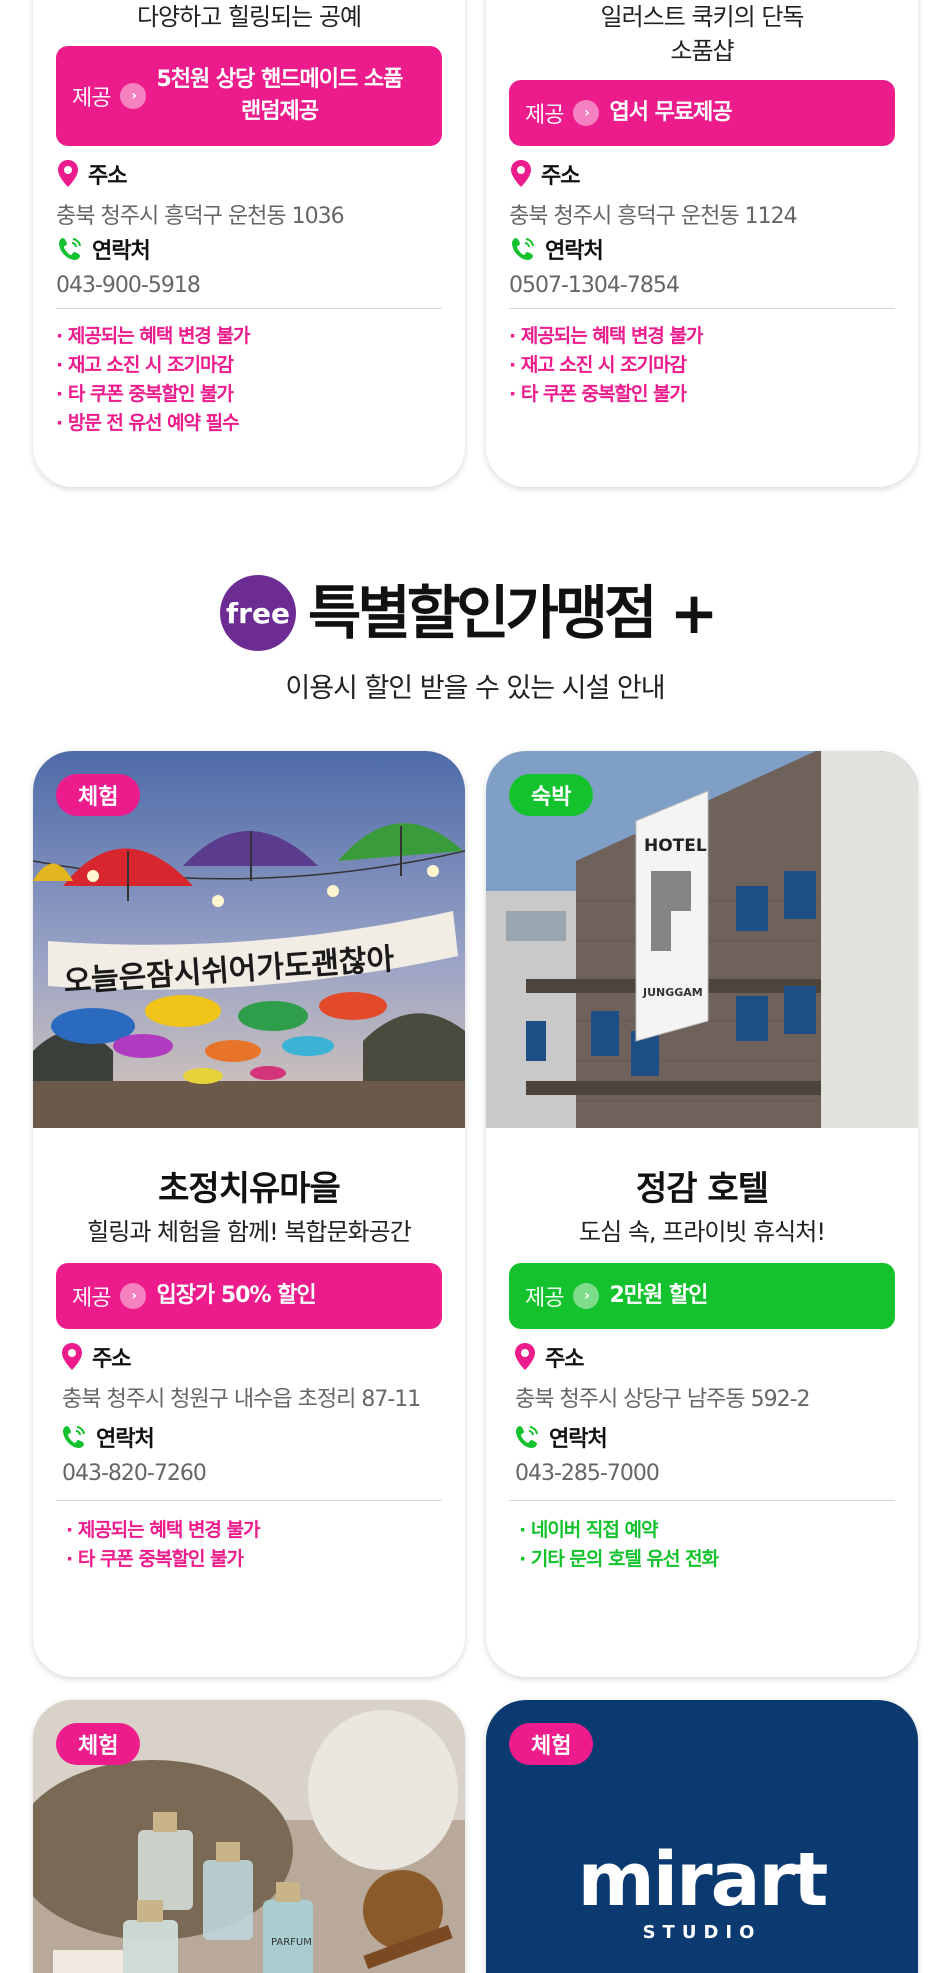  Describe the element at coordinates (551, 795) in the screenshot. I see `category-tag: 숙박` at that location.